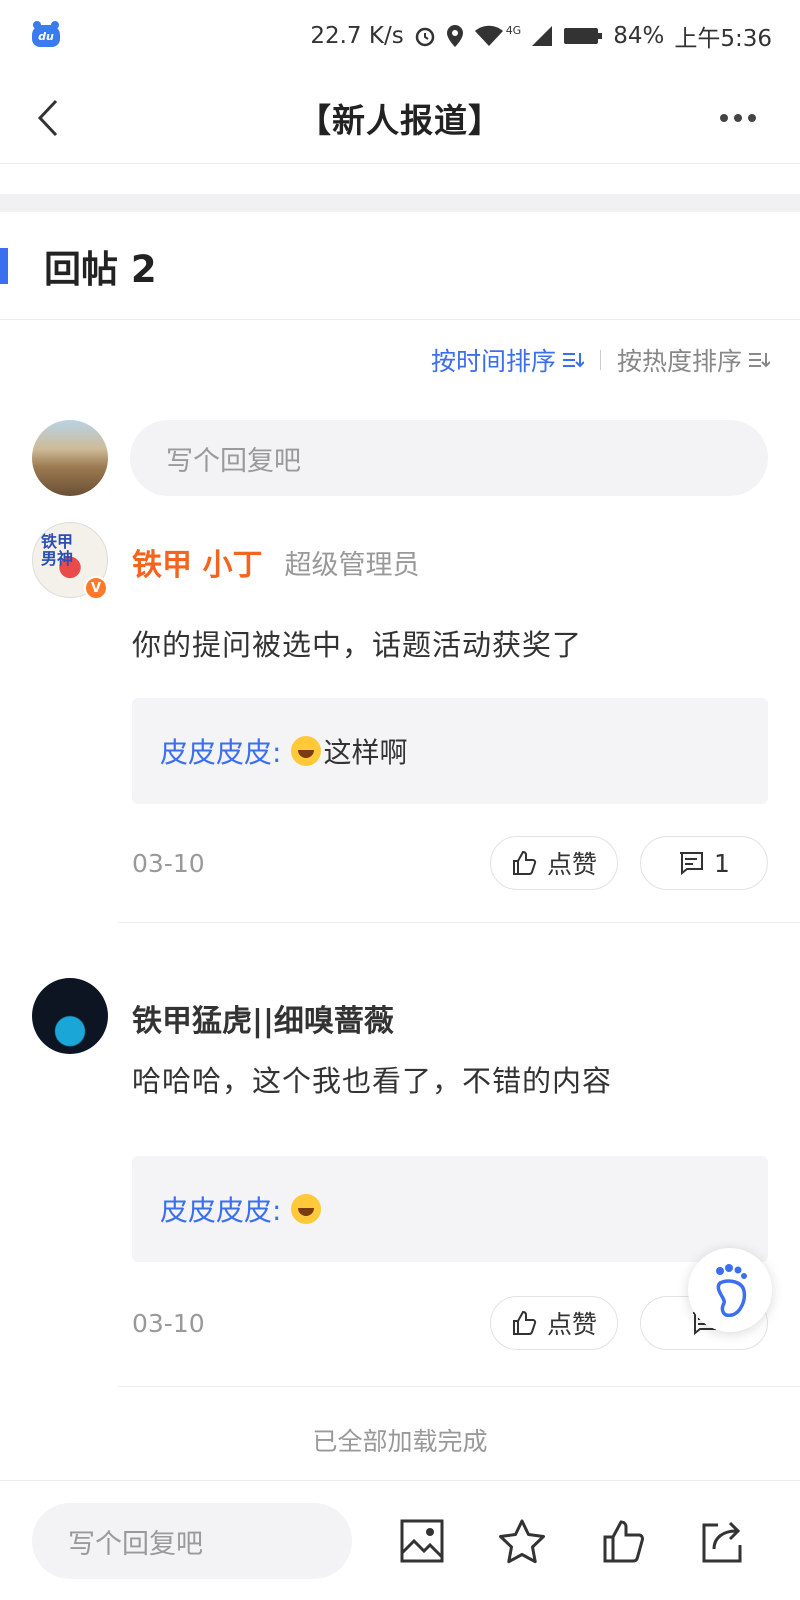 Image resolution: width=800 pixels, height=1600 pixels. What do you see at coordinates (275, 562) in the screenshot?
I see `comment-header: 铁甲 小丁 超级管理员` at bounding box center [275, 562].